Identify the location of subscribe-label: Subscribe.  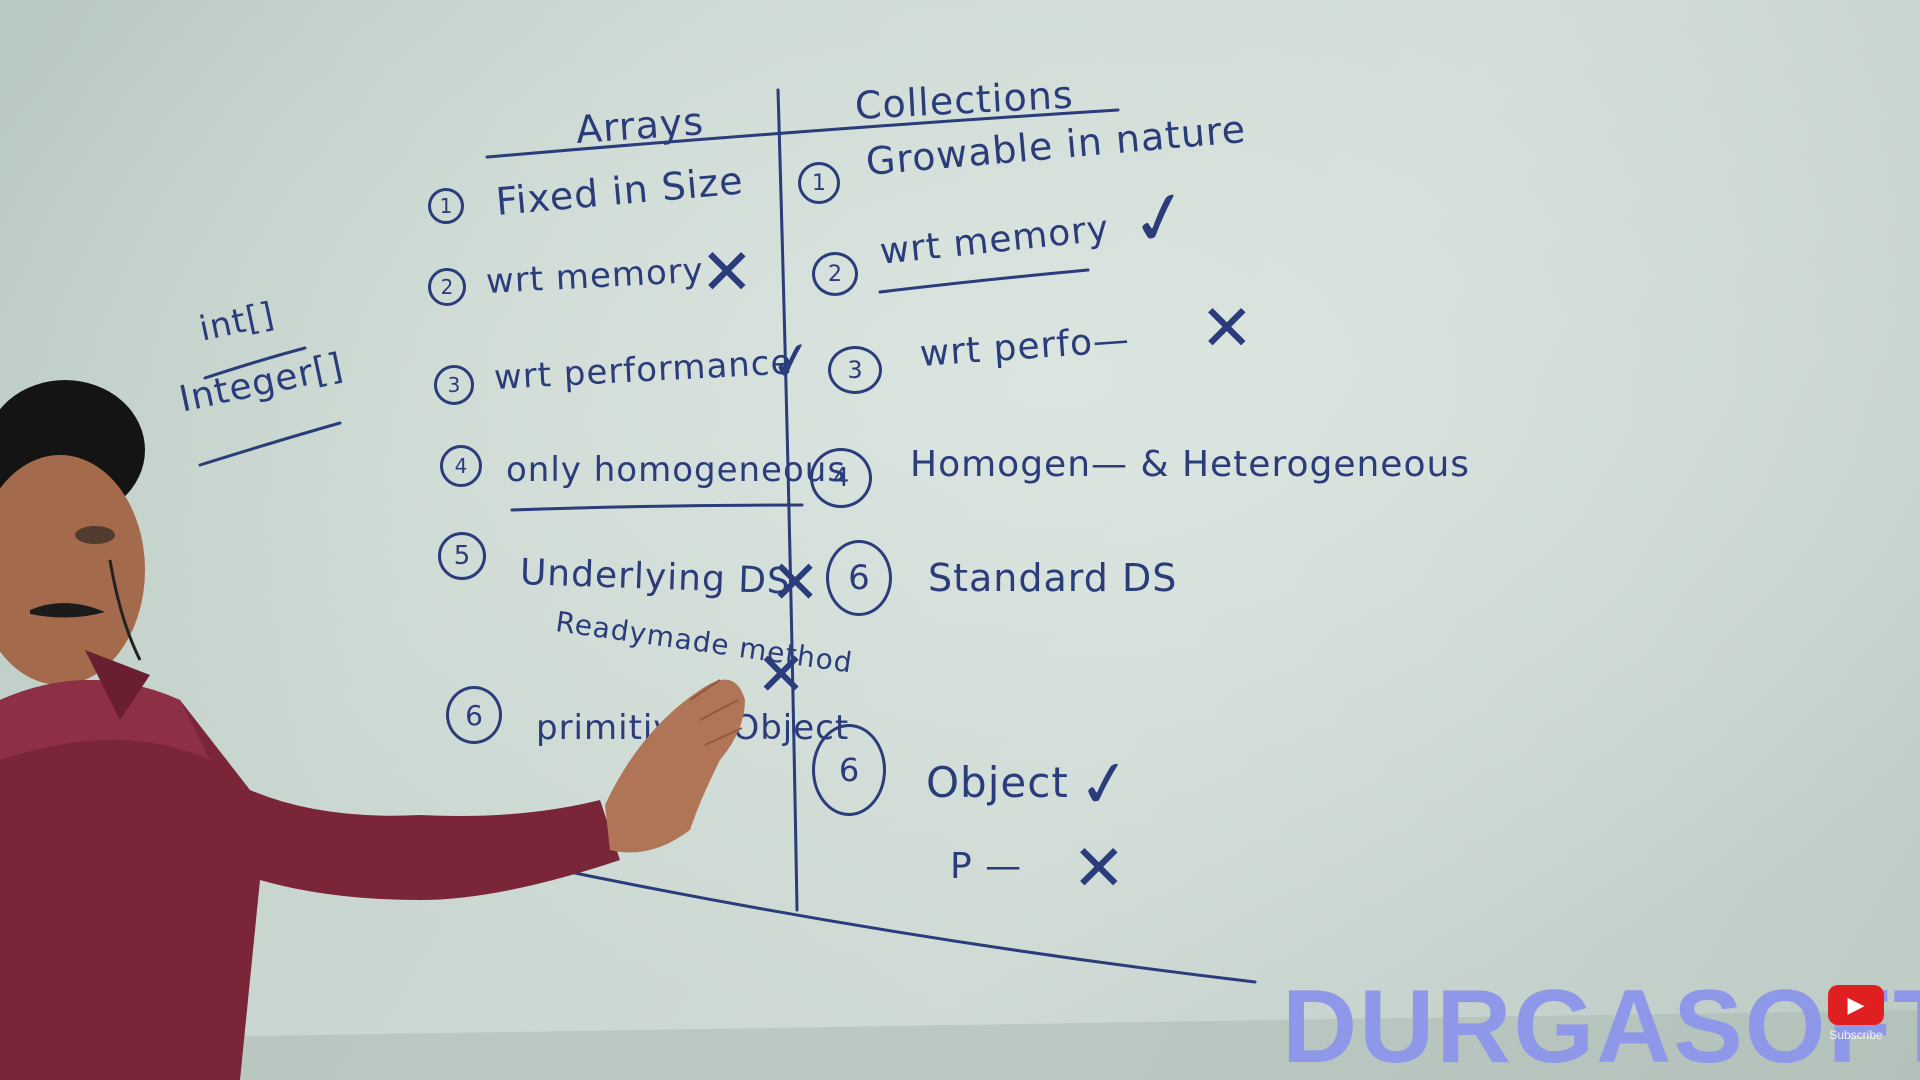
(1856, 1035).